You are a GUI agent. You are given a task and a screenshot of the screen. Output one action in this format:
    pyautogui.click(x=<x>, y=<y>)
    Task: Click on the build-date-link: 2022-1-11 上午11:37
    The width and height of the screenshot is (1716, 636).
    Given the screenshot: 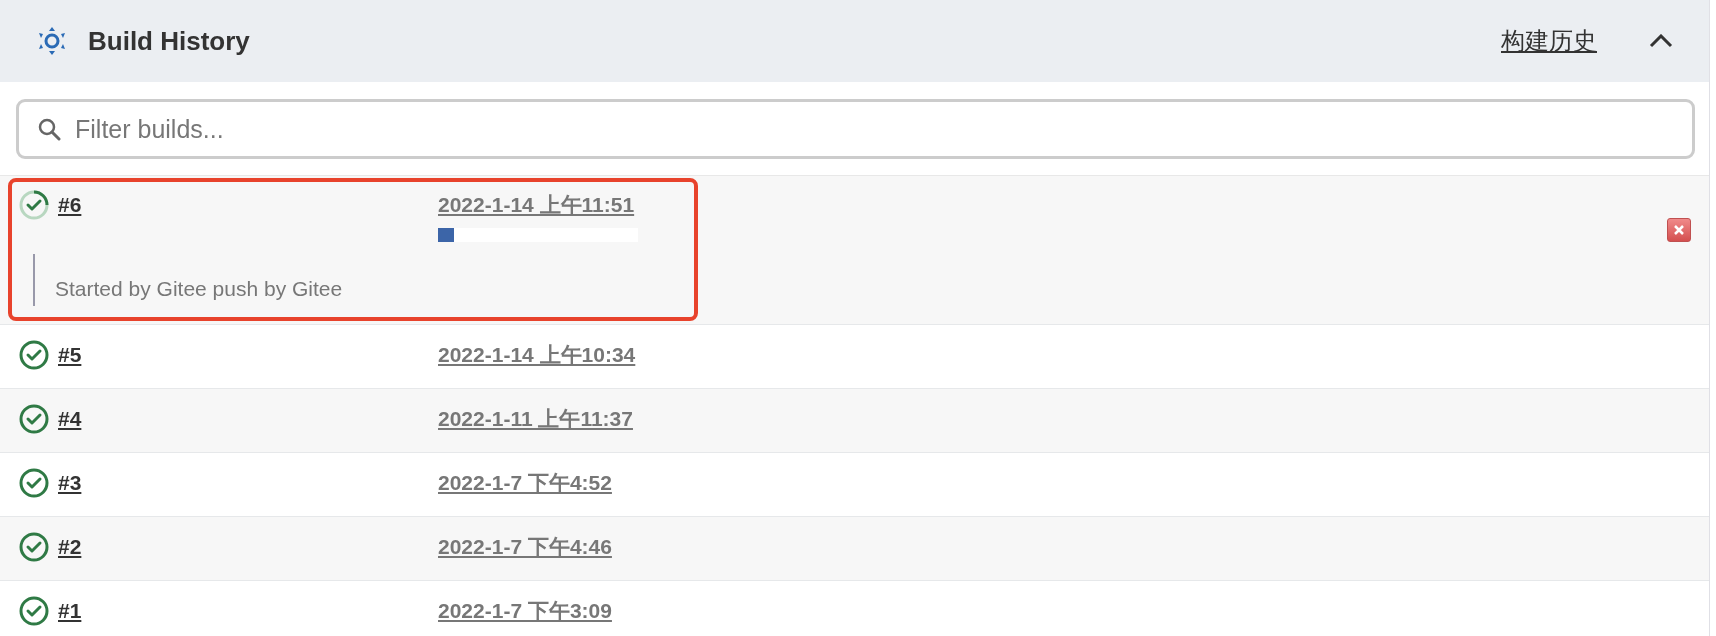 What is the action you would take?
    pyautogui.click(x=1044, y=419)
    